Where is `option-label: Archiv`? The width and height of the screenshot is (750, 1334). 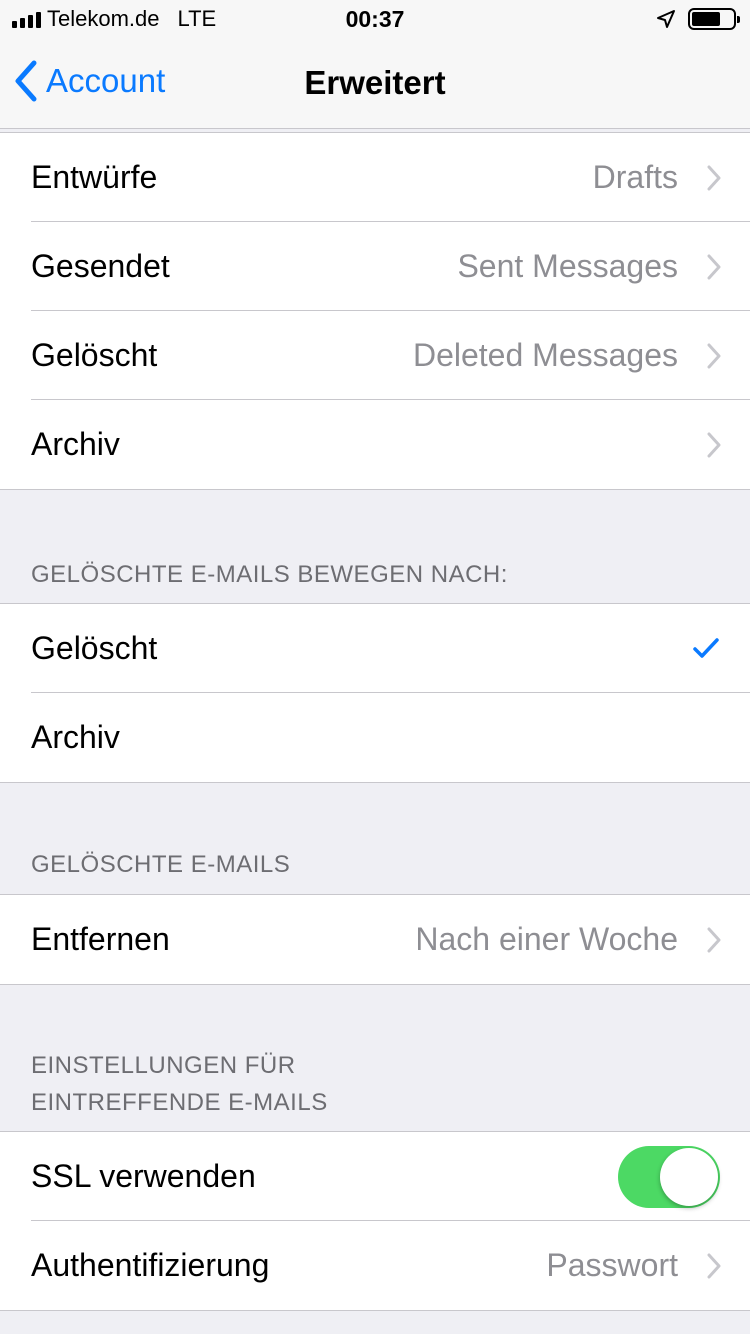 option-label: Archiv is located at coordinates (75, 737).